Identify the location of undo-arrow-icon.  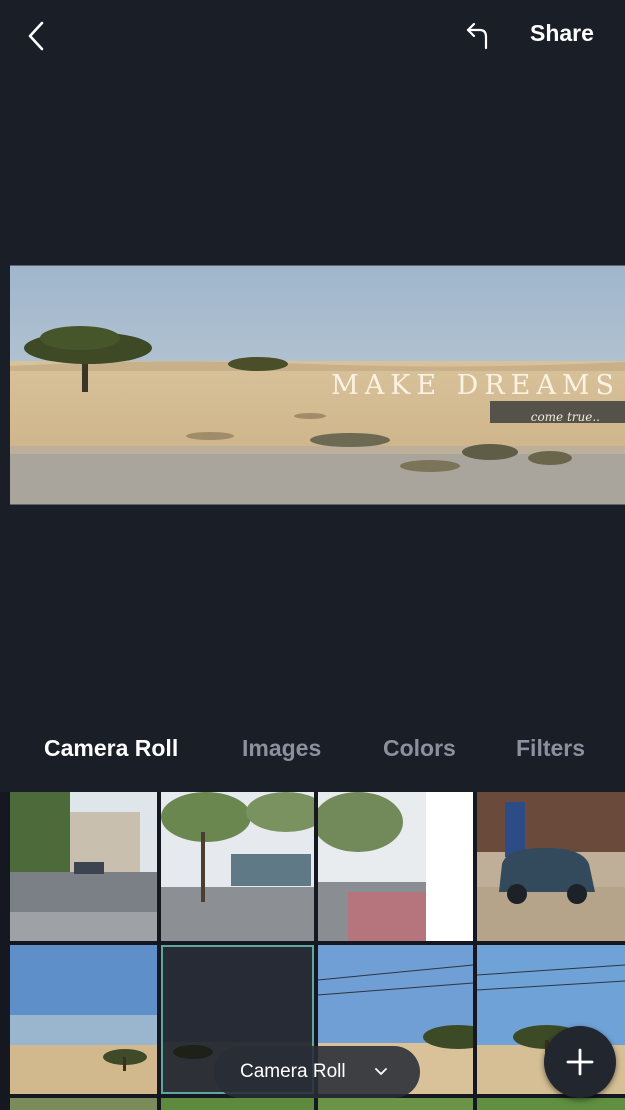
(477, 36).